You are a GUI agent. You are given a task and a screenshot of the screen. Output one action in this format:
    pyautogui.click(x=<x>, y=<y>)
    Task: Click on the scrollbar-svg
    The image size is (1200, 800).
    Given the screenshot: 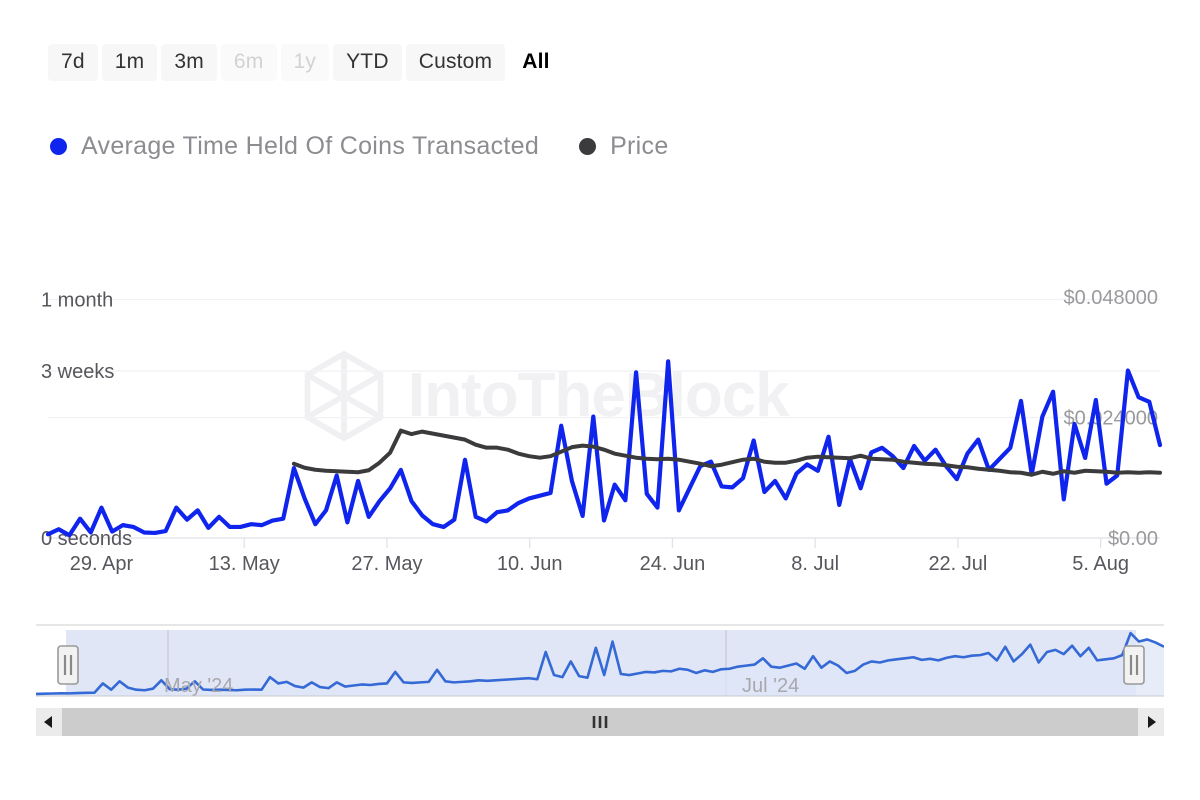 What is the action you would take?
    pyautogui.click(x=600, y=722)
    